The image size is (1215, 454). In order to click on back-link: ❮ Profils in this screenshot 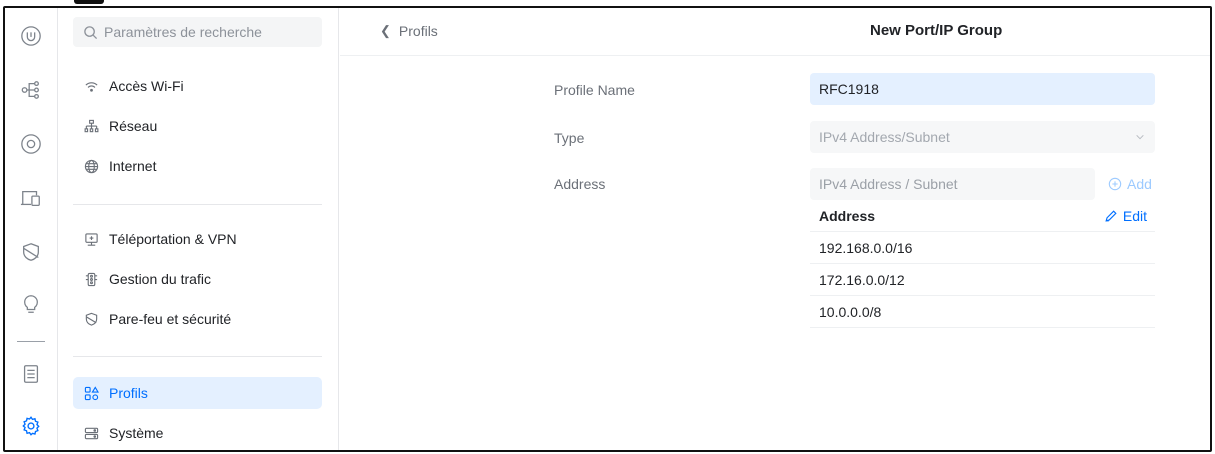, I will do `click(409, 31)`.